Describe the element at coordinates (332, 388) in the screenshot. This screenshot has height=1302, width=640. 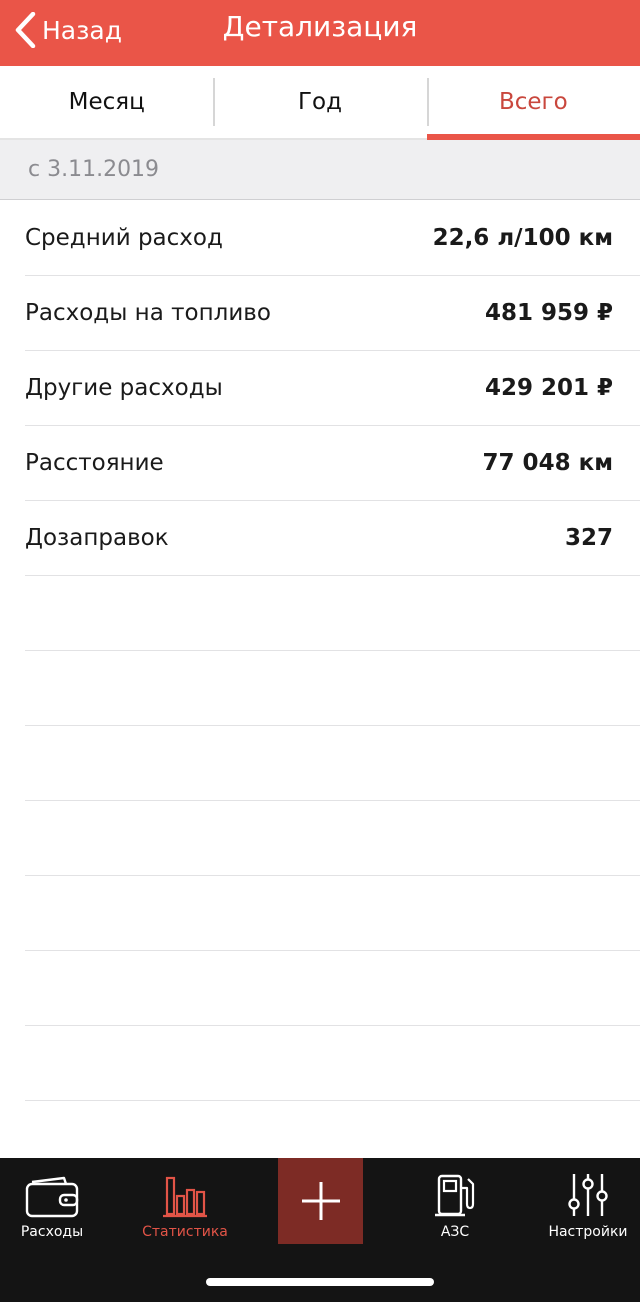
I see `stat-row-other-expenses: Другие расходы 429 201 ₽` at that location.